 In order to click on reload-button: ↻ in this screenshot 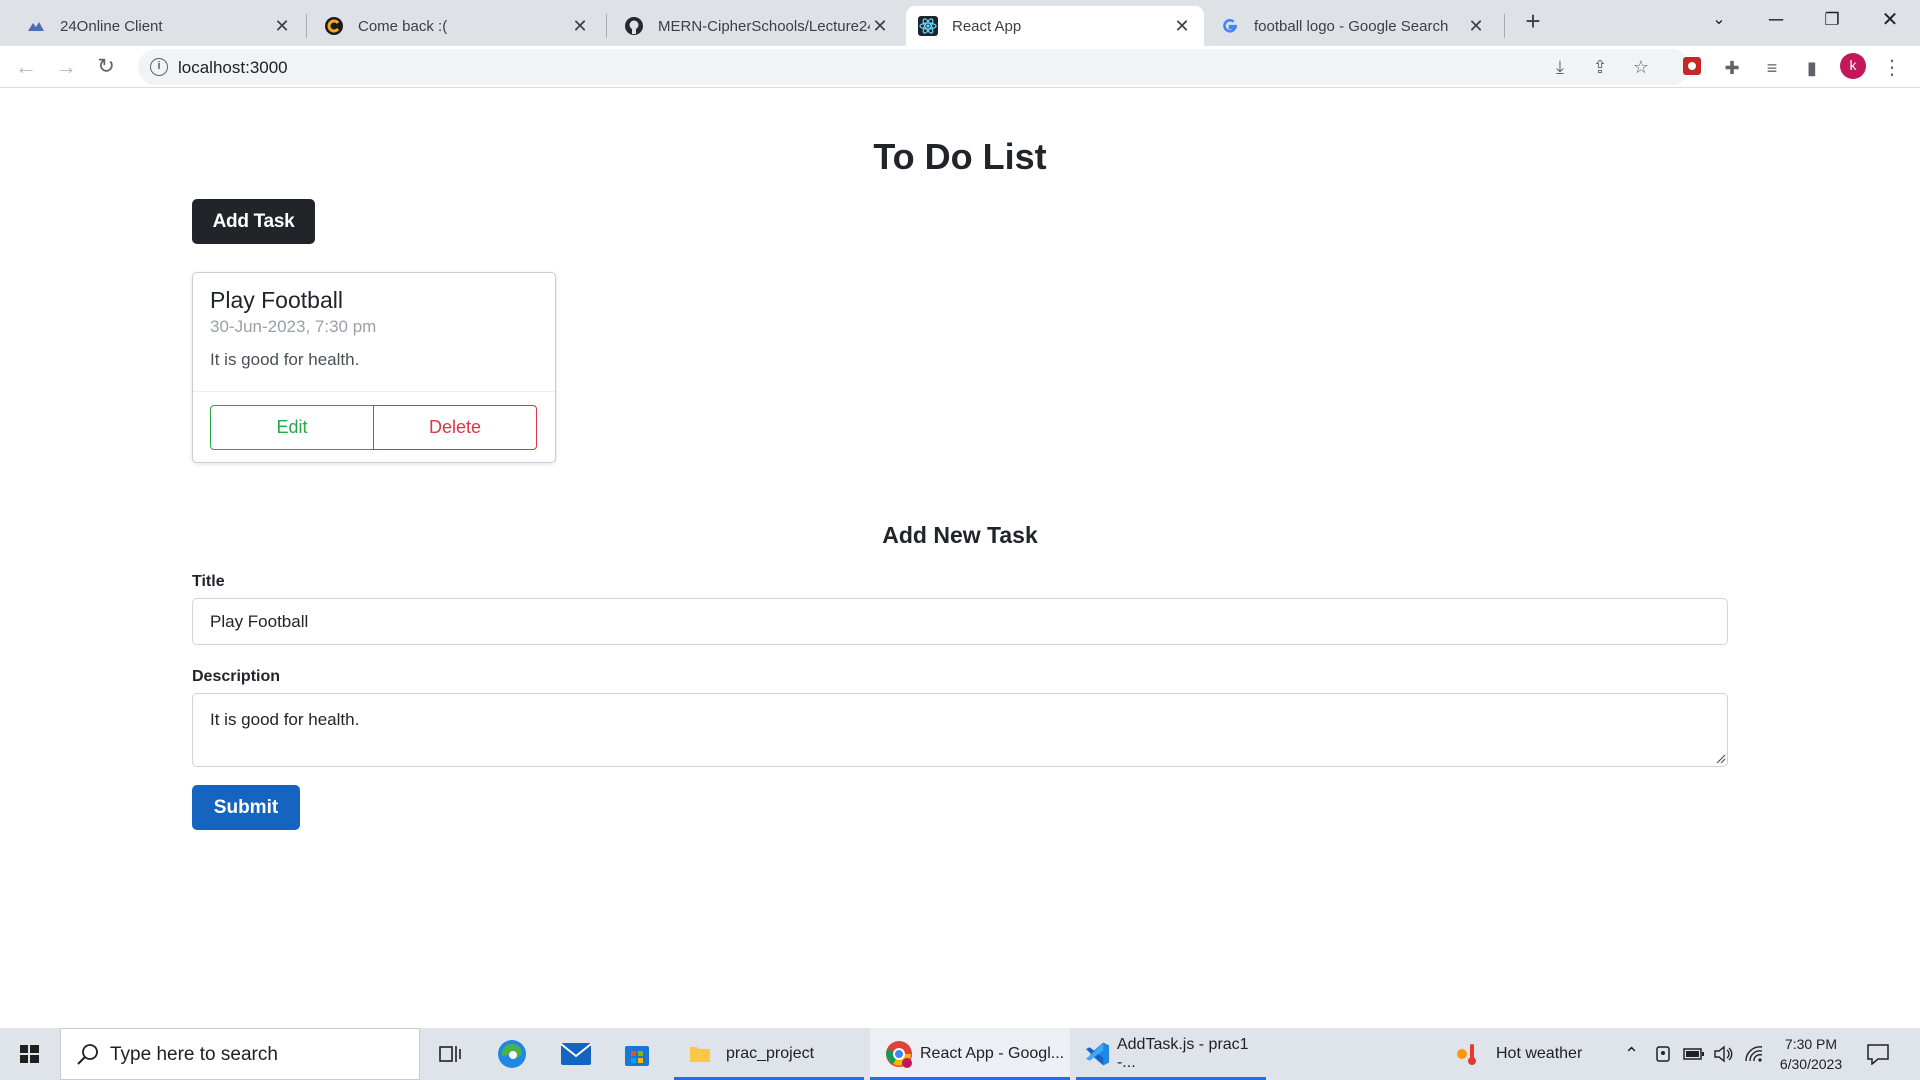, I will do `click(106, 67)`.